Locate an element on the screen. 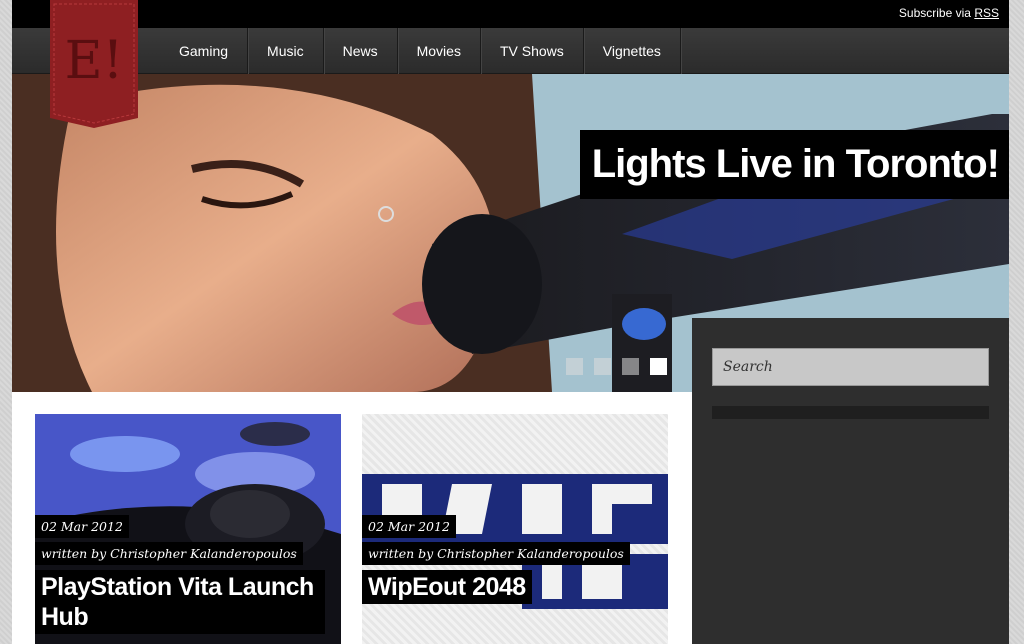 This screenshot has height=644, width=1024. hero-title: Lights Live in Toronto! is located at coordinates (794, 164).